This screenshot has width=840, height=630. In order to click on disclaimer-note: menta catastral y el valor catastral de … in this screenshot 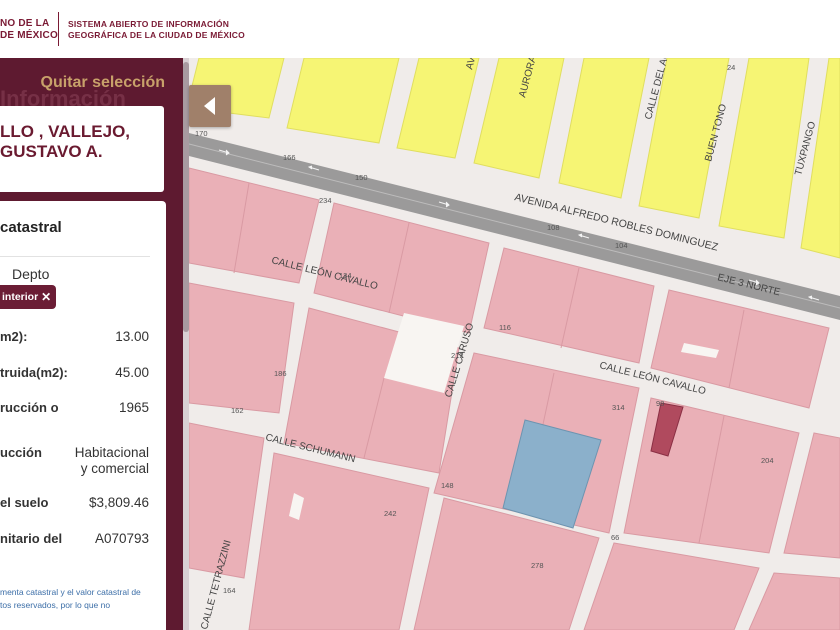, I will do `click(80, 599)`.